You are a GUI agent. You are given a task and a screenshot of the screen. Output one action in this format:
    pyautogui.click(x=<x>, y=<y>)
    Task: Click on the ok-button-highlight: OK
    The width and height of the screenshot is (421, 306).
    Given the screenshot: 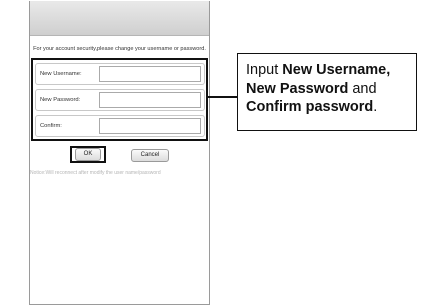 What is the action you would take?
    pyautogui.click(x=88, y=154)
    